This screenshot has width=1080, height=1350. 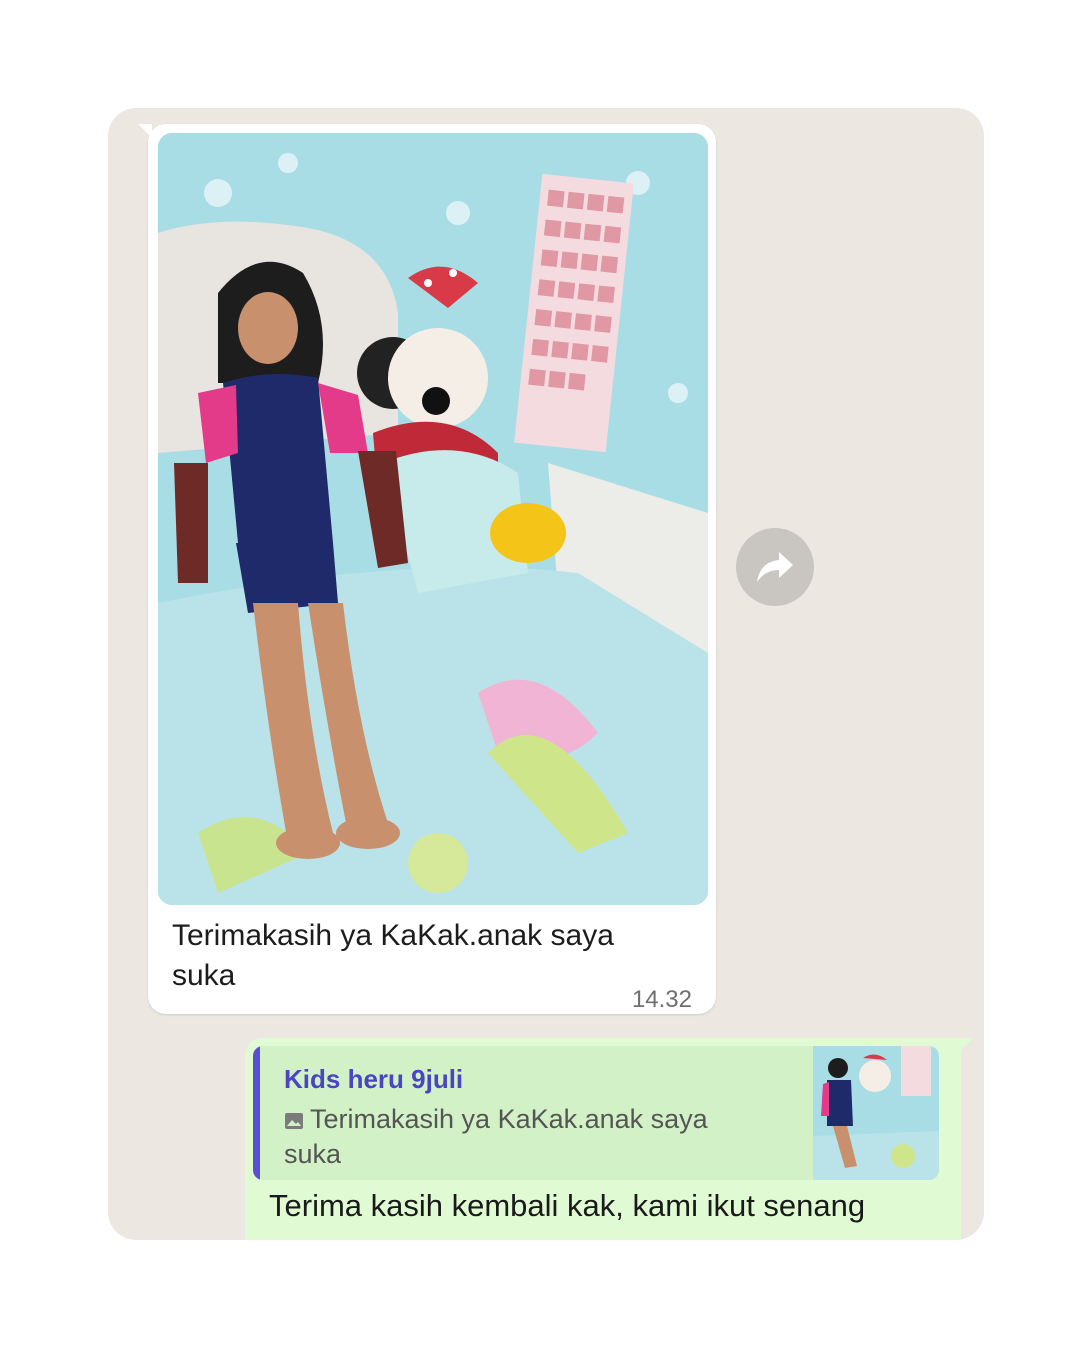 I want to click on message-caption: Terimakasih ya KaKak.anak saya suka, so click(x=393, y=955).